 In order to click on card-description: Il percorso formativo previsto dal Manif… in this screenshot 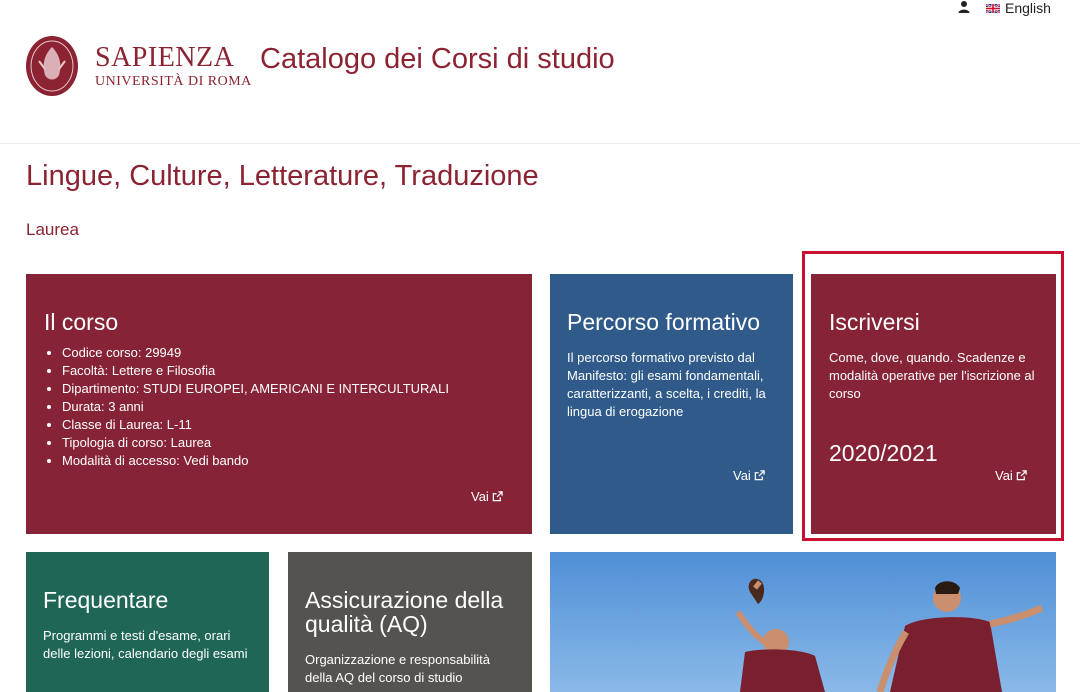, I will do `click(666, 384)`.